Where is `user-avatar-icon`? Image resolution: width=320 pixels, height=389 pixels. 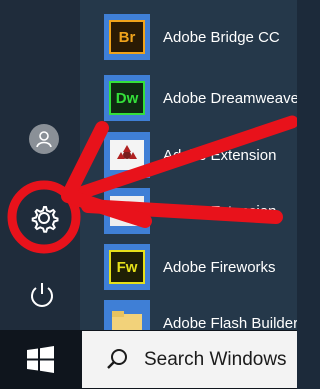 user-avatar-icon is located at coordinates (44, 139).